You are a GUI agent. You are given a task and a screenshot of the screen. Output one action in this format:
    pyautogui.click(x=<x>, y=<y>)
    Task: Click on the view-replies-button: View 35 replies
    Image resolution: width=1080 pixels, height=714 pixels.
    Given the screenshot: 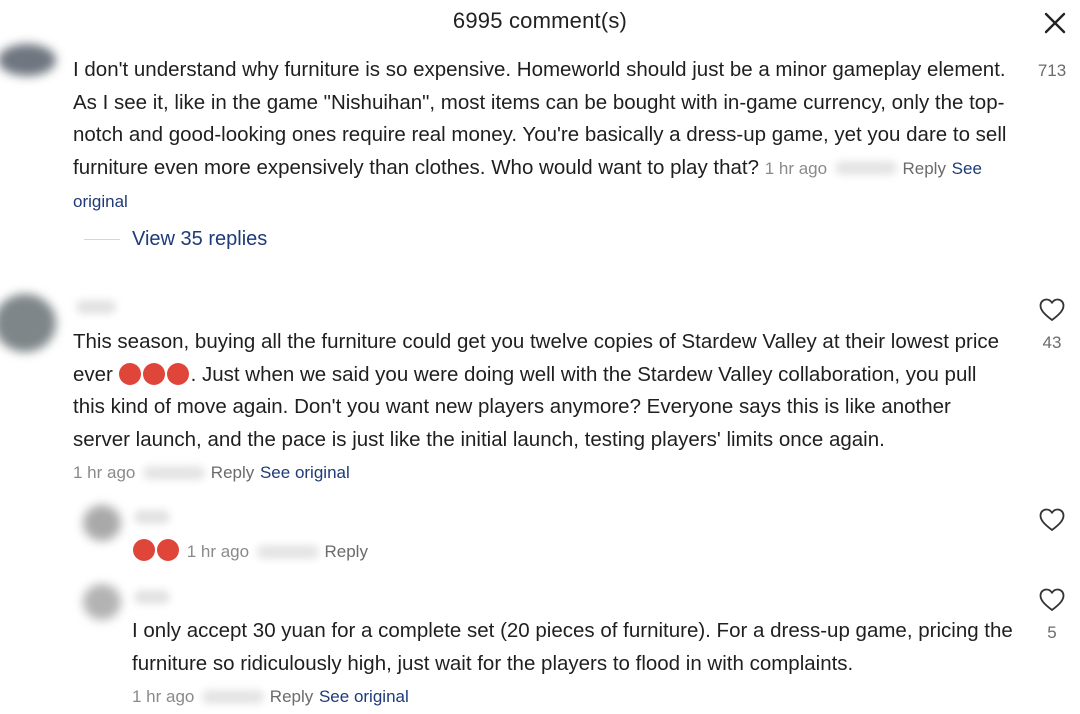 What is the action you would take?
    pyautogui.click(x=175, y=239)
    